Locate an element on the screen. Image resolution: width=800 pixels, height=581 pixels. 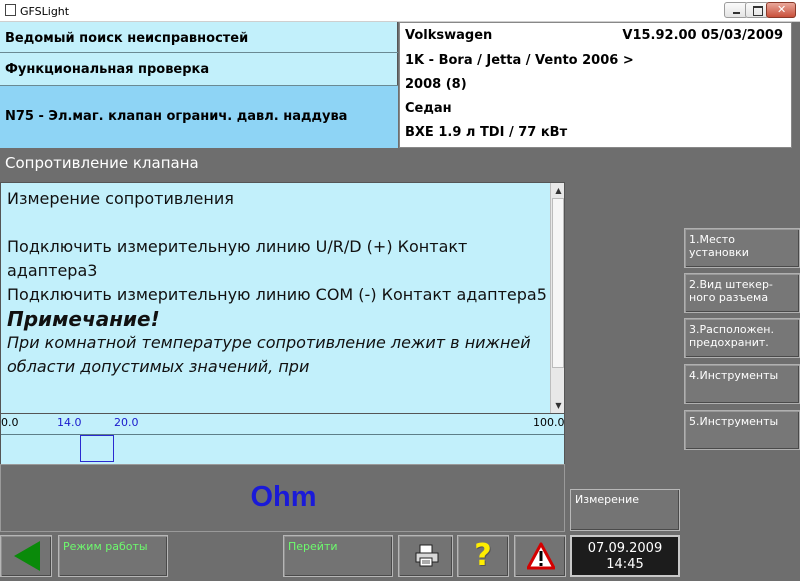
scroll-thumb is located at coordinates (558, 283).